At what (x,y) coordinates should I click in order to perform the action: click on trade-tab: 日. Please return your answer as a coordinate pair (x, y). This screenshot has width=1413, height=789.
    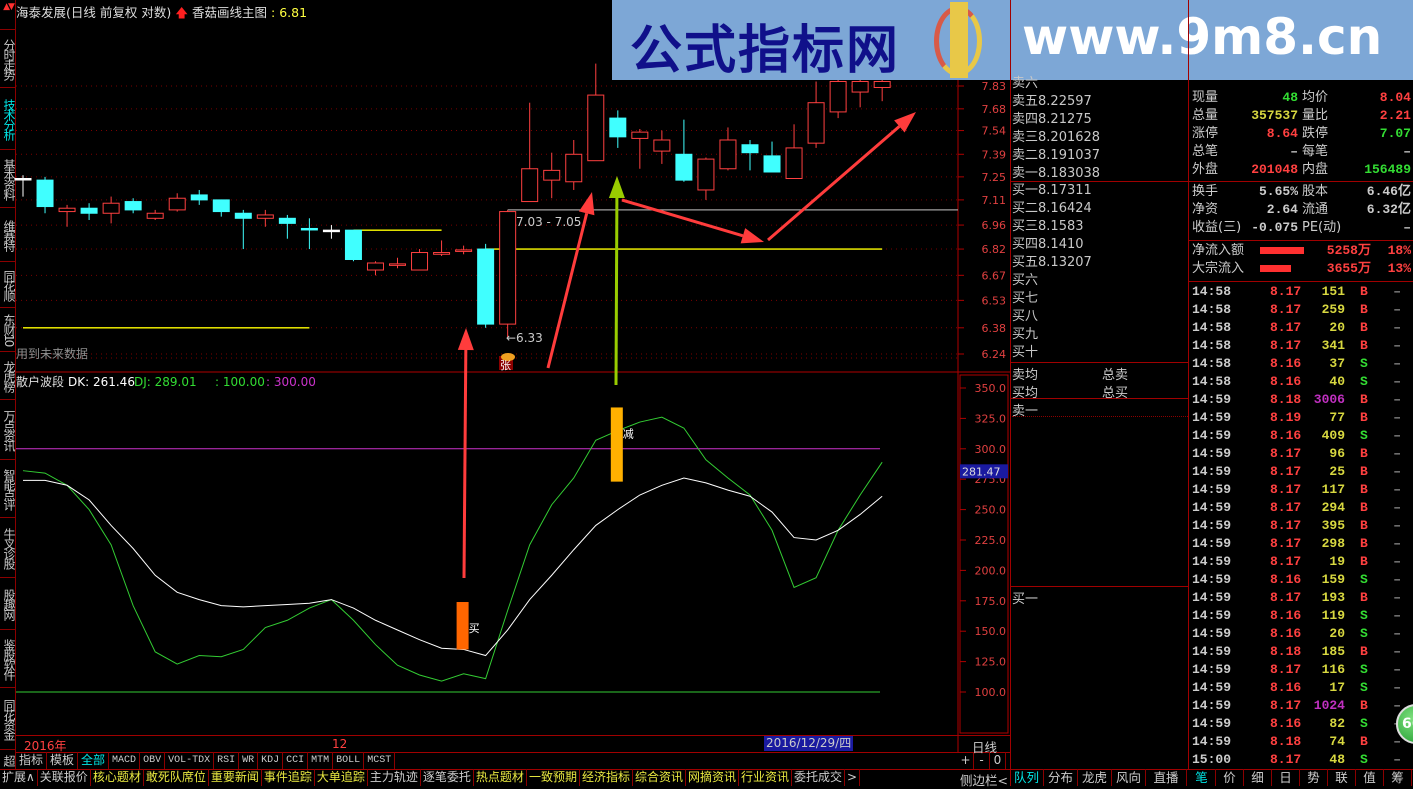
    Looking at the image, I should click on (1286, 777).